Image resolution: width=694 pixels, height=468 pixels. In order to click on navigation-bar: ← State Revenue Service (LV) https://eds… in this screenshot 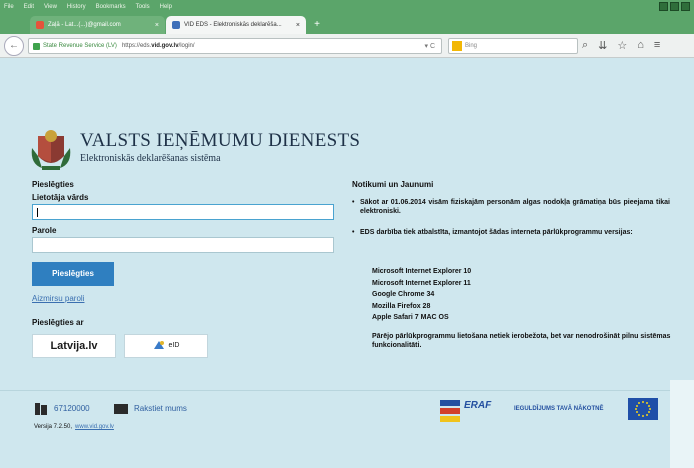, I will do `click(347, 46)`.